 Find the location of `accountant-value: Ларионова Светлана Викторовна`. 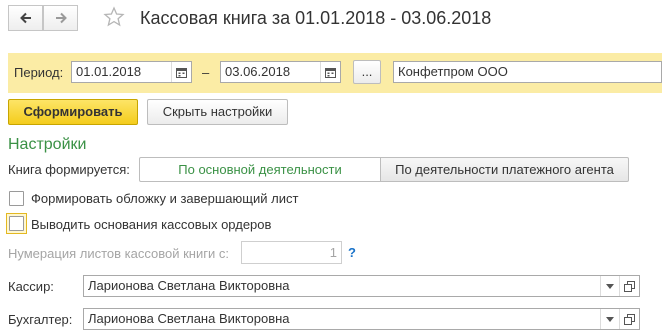

accountant-value: Ларионова Светлана Викторовна is located at coordinates (189, 318).